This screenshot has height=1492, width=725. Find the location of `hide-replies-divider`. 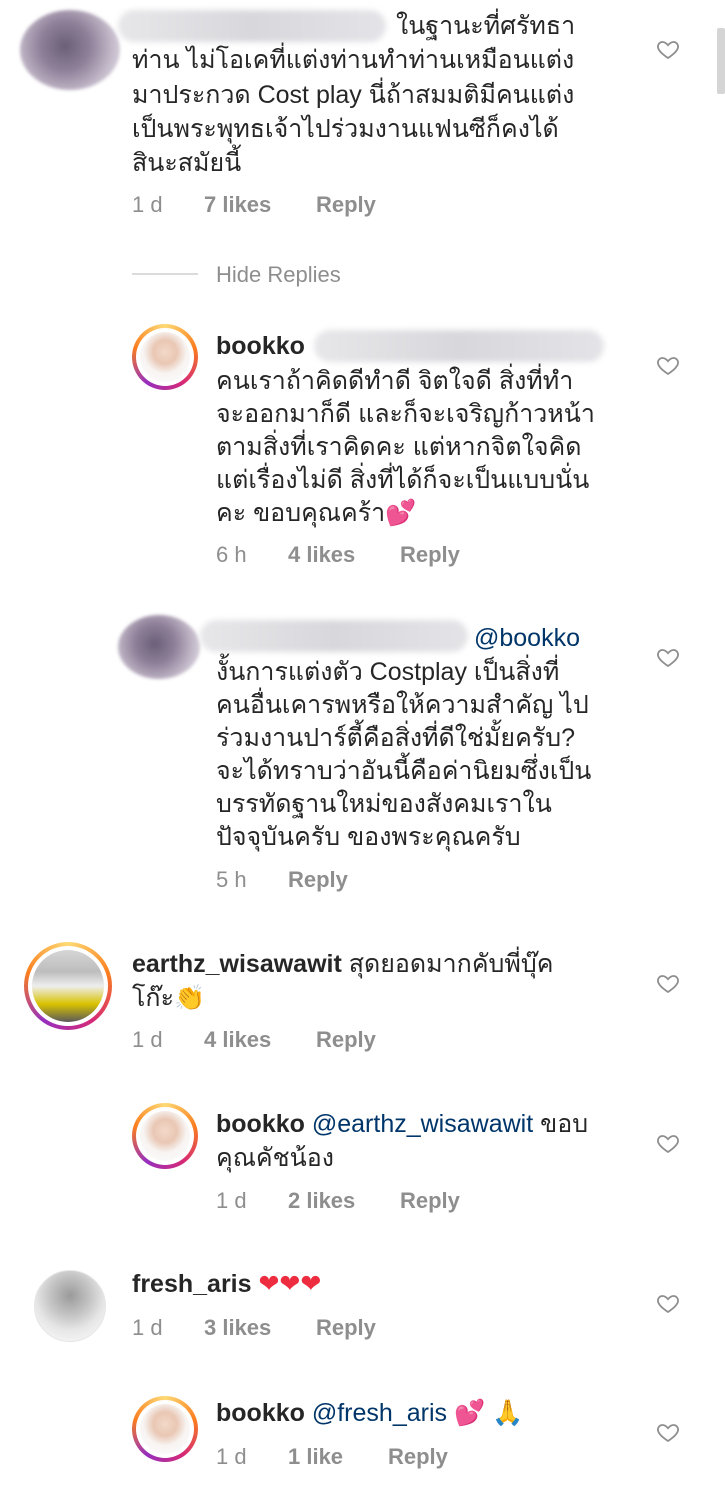

hide-replies-divider is located at coordinates (165, 274).